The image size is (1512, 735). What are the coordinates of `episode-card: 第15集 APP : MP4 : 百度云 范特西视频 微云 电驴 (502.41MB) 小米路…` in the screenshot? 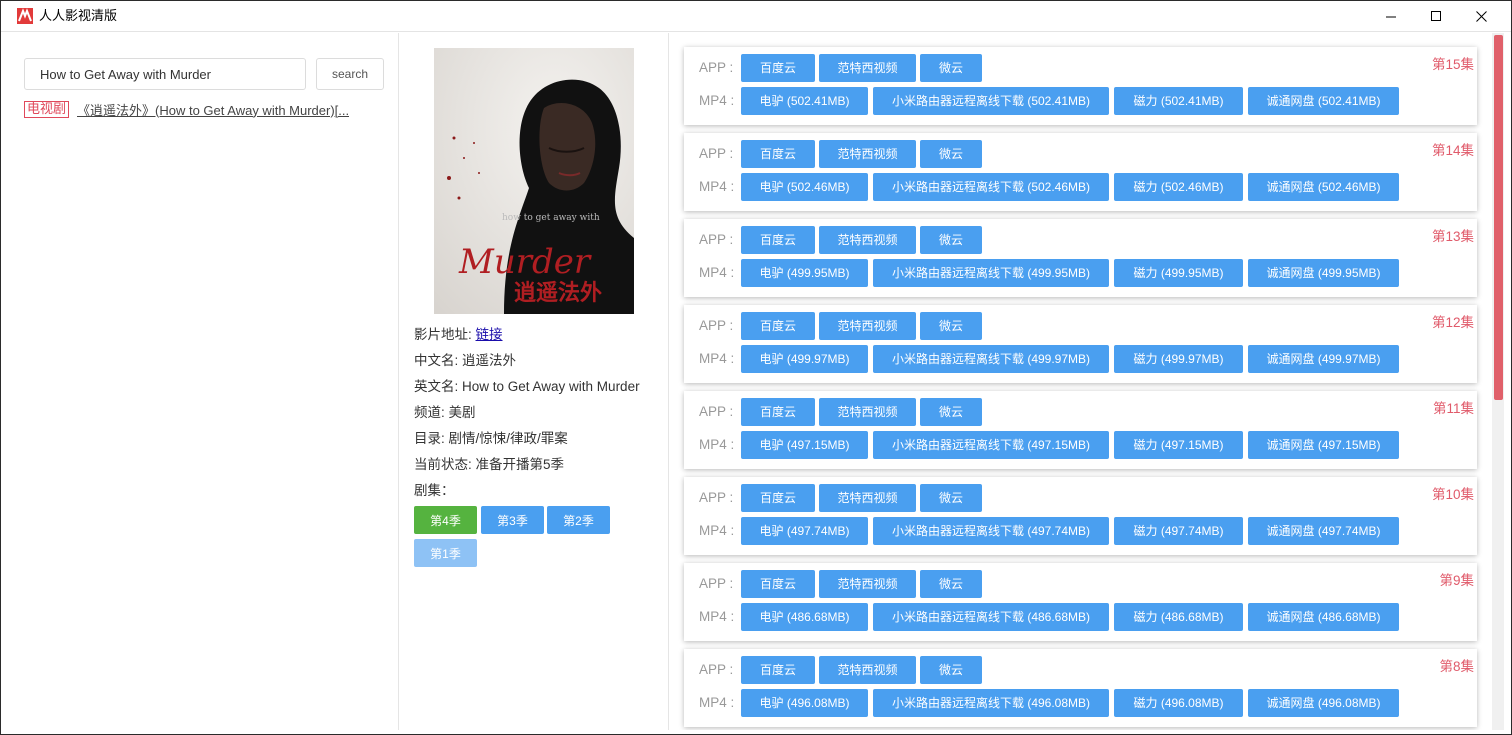 It's located at (1080, 86).